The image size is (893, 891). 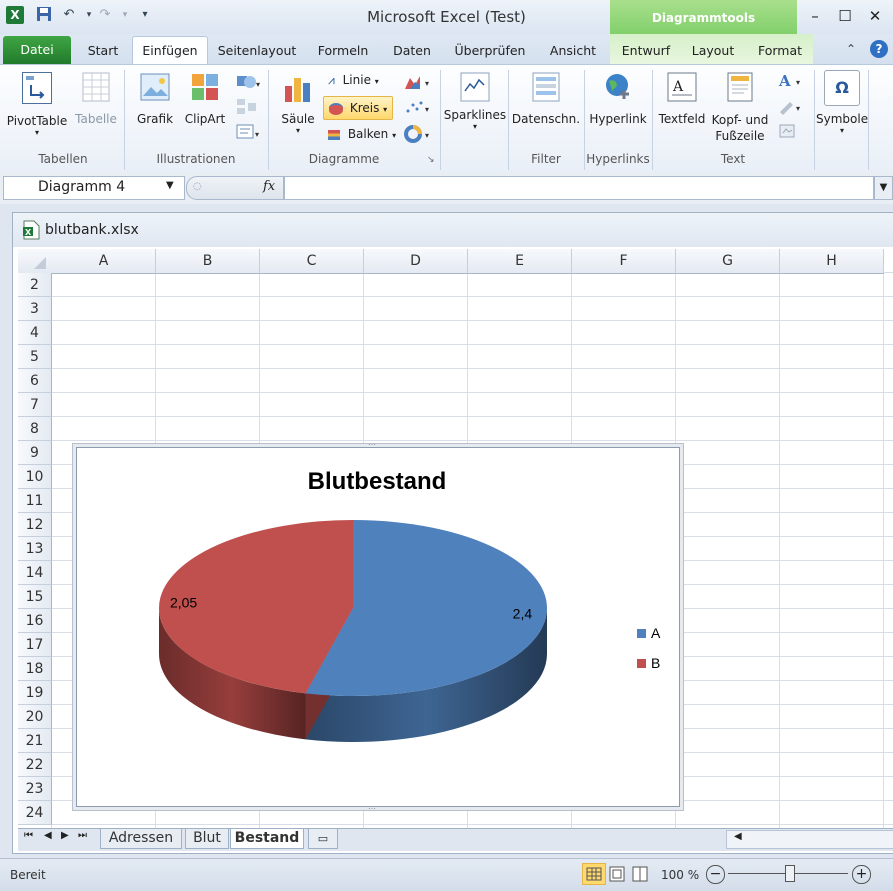 I want to click on clipart-button: ClipArt, so click(x=205, y=99).